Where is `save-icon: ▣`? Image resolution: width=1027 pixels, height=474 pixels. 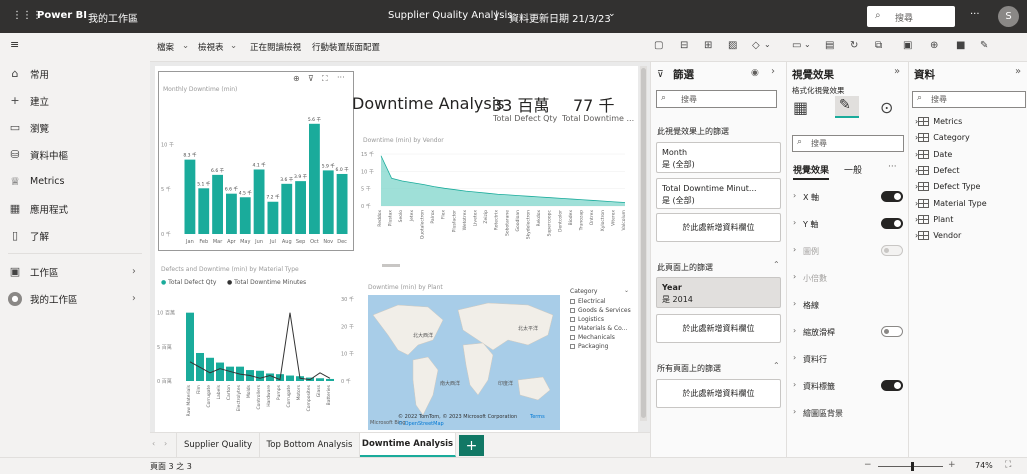
save-icon: ▣ is located at coordinates (907, 45).